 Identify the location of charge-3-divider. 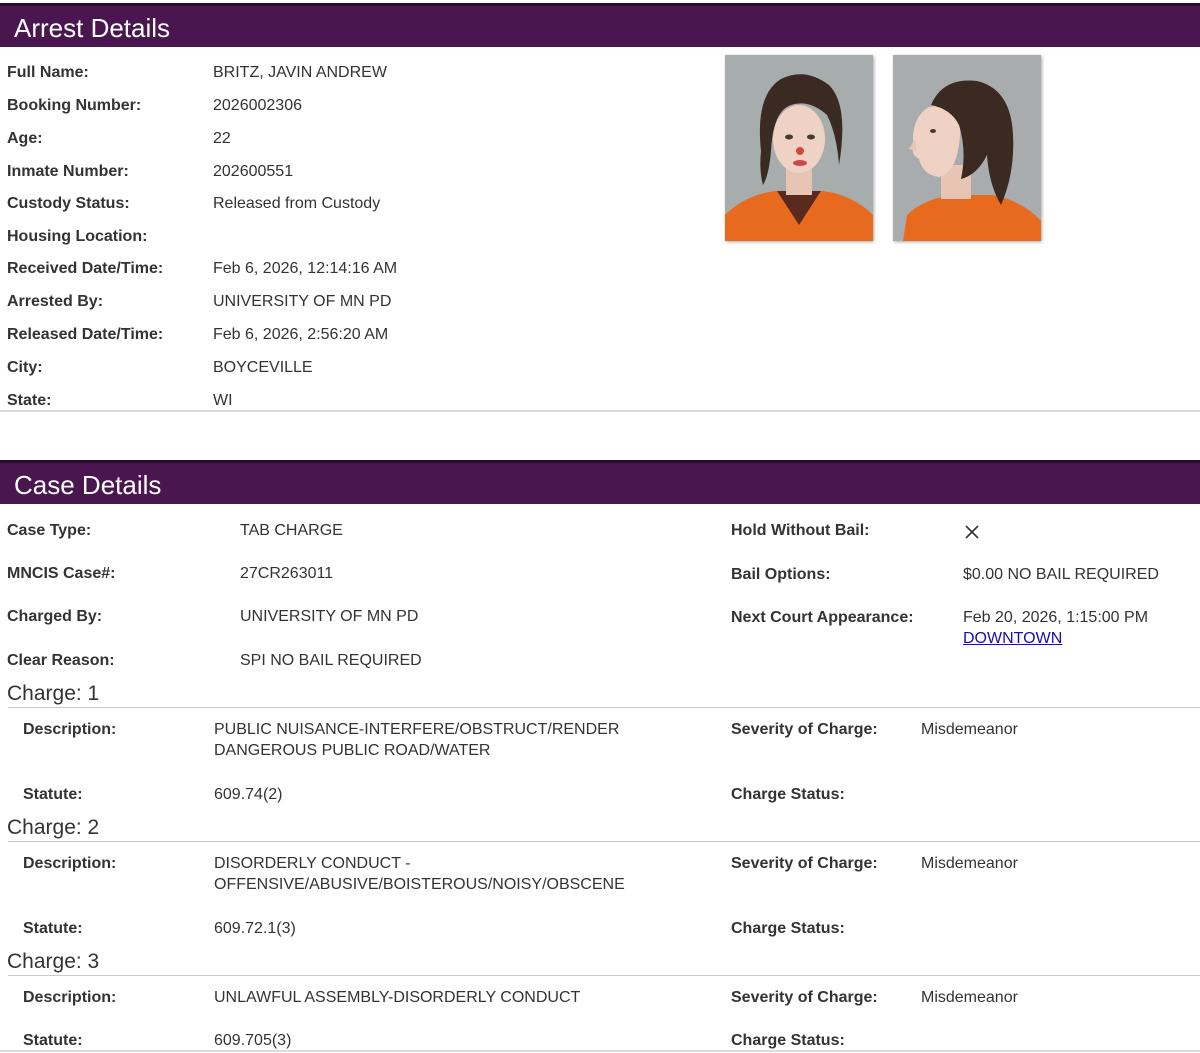
(604, 975).